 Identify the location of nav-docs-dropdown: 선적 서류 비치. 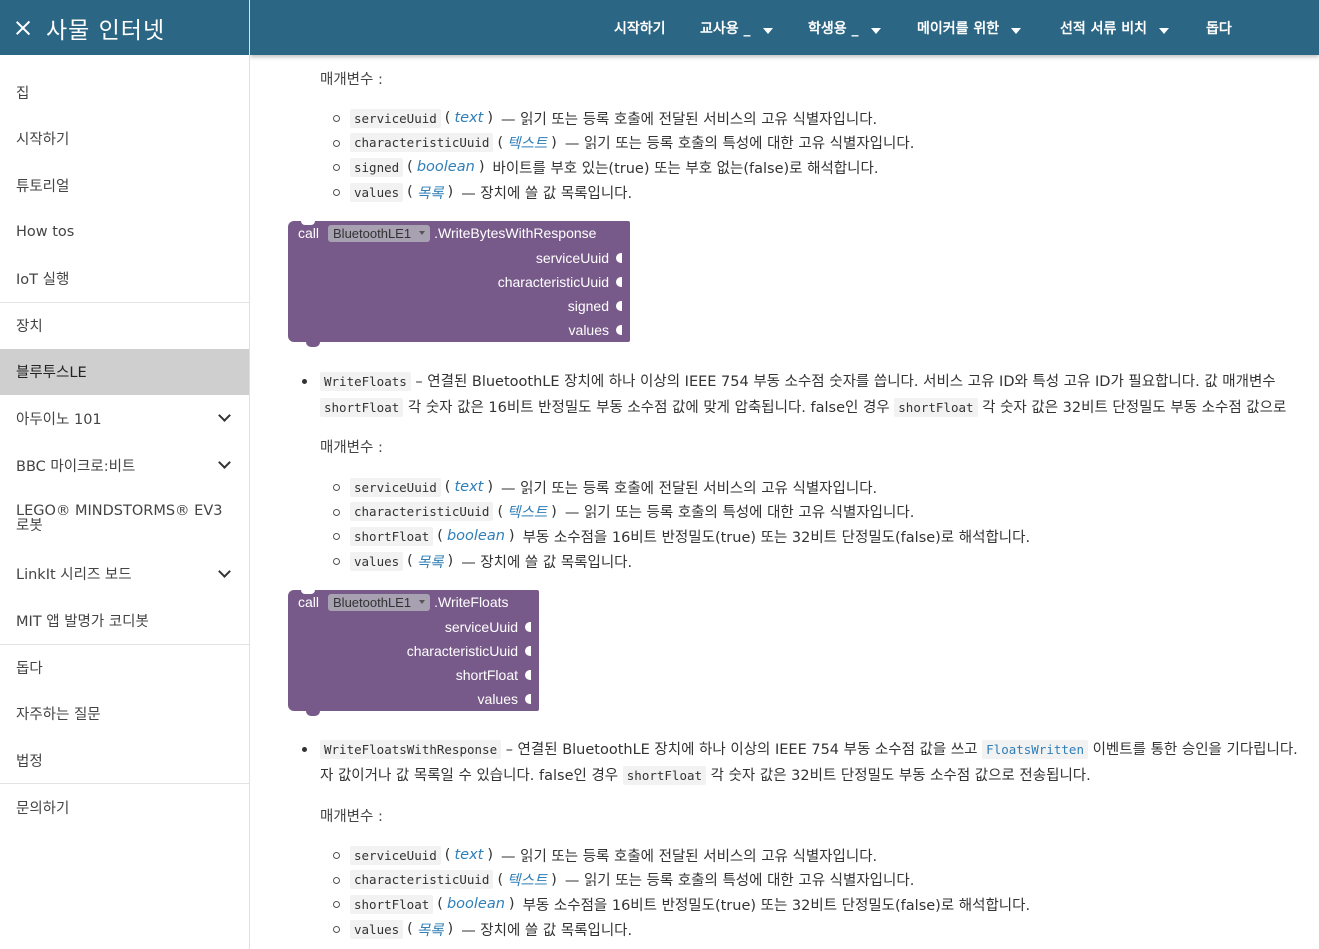
(1115, 27).